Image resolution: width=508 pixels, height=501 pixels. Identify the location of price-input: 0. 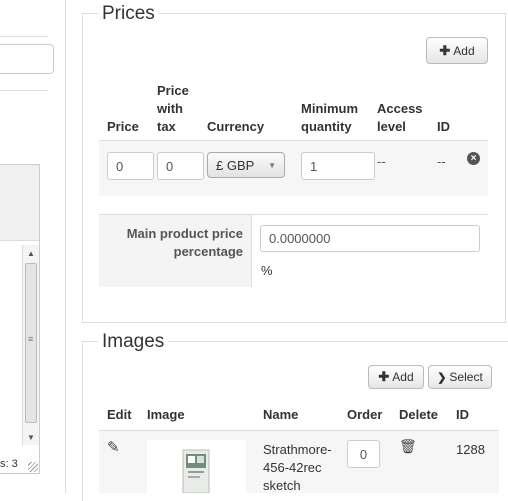
(130, 166).